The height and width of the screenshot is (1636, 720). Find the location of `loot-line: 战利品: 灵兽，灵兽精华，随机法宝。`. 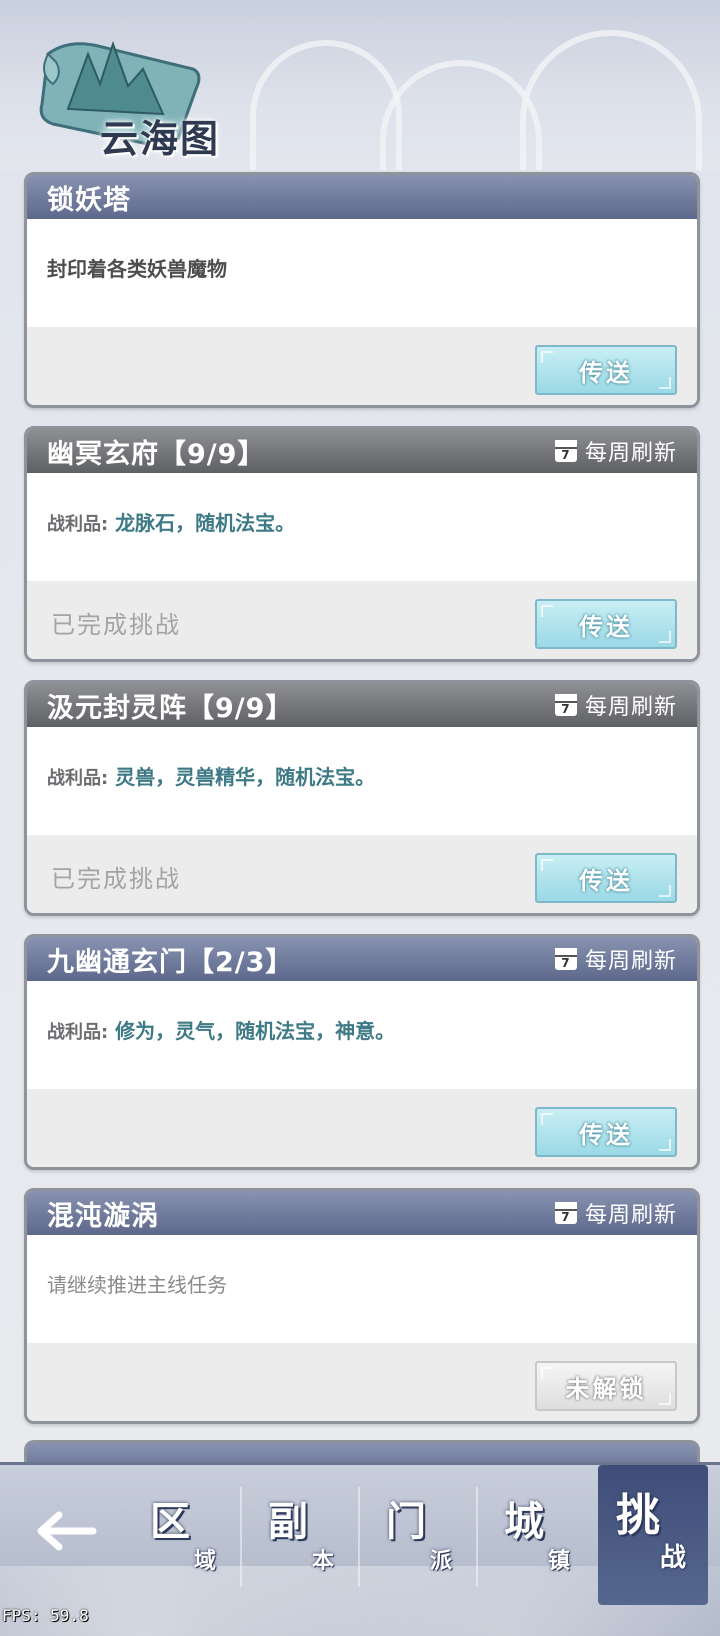

loot-line: 战利品: 灵兽，灵兽精华，随机法宝。 is located at coordinates (362, 758).